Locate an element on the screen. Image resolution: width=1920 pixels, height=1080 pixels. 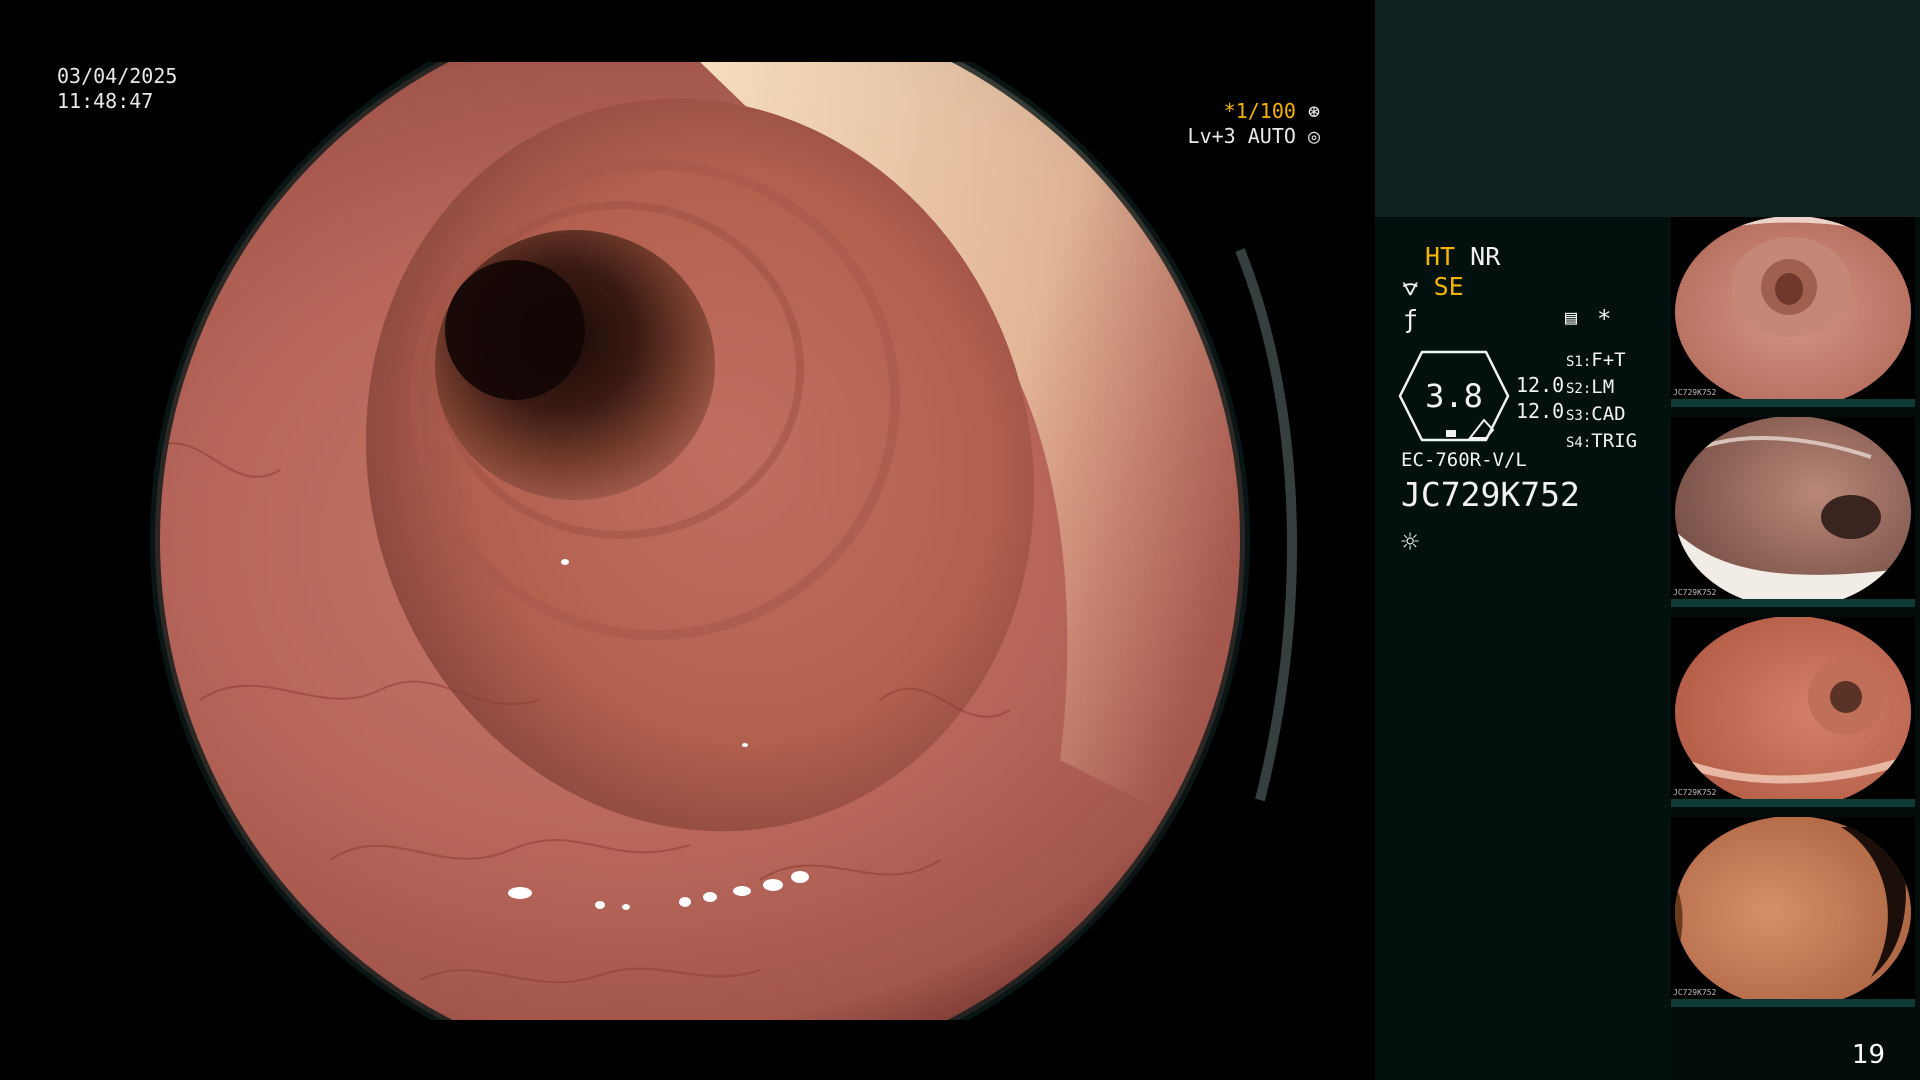
switch-item: S4:TRIG is located at coordinates (1602, 441).